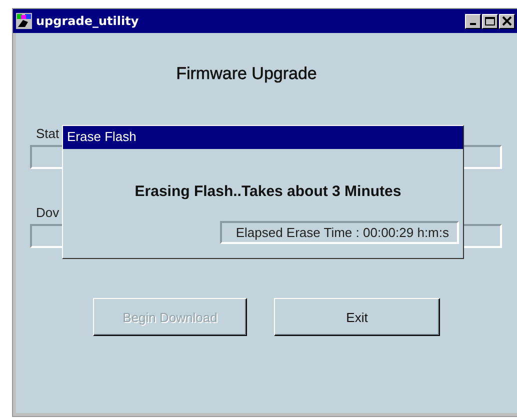 This screenshot has width=517, height=419. I want to click on maximize-icon, so click(490, 21).